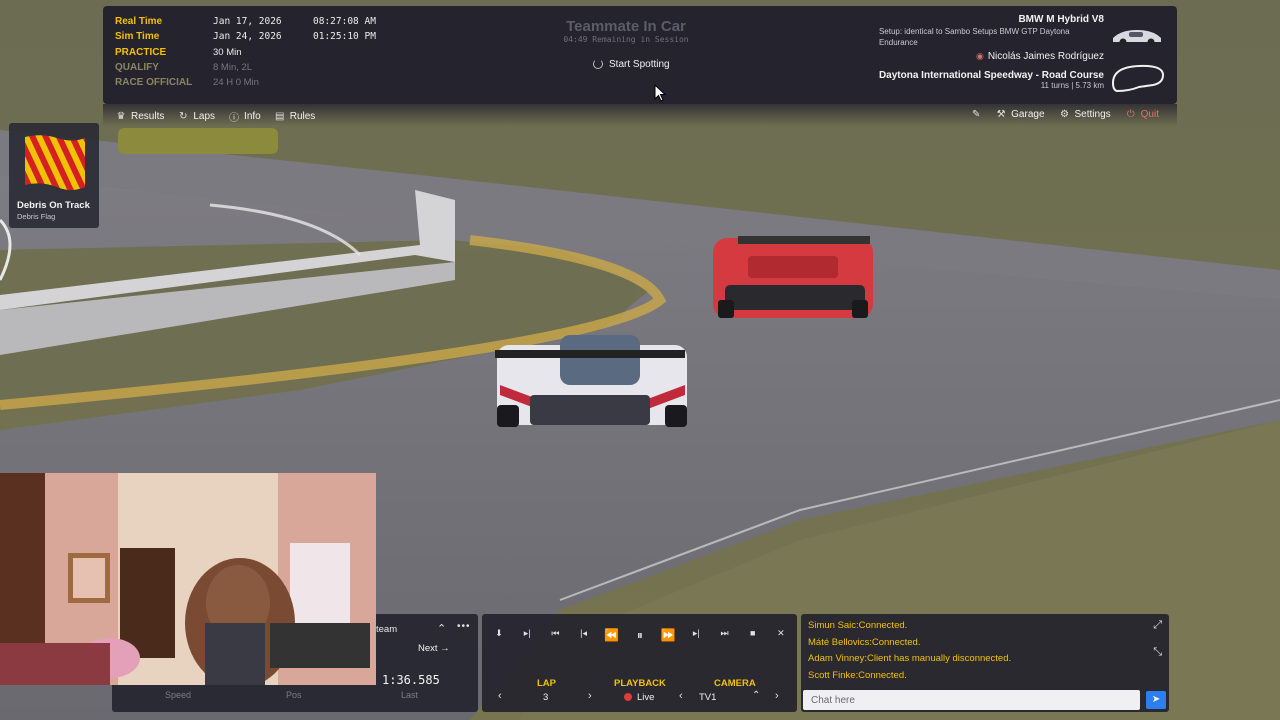 Image resolution: width=1280 pixels, height=720 pixels. Describe the element at coordinates (139, 22) in the screenshot. I see `real-time-label: Real Time` at that location.